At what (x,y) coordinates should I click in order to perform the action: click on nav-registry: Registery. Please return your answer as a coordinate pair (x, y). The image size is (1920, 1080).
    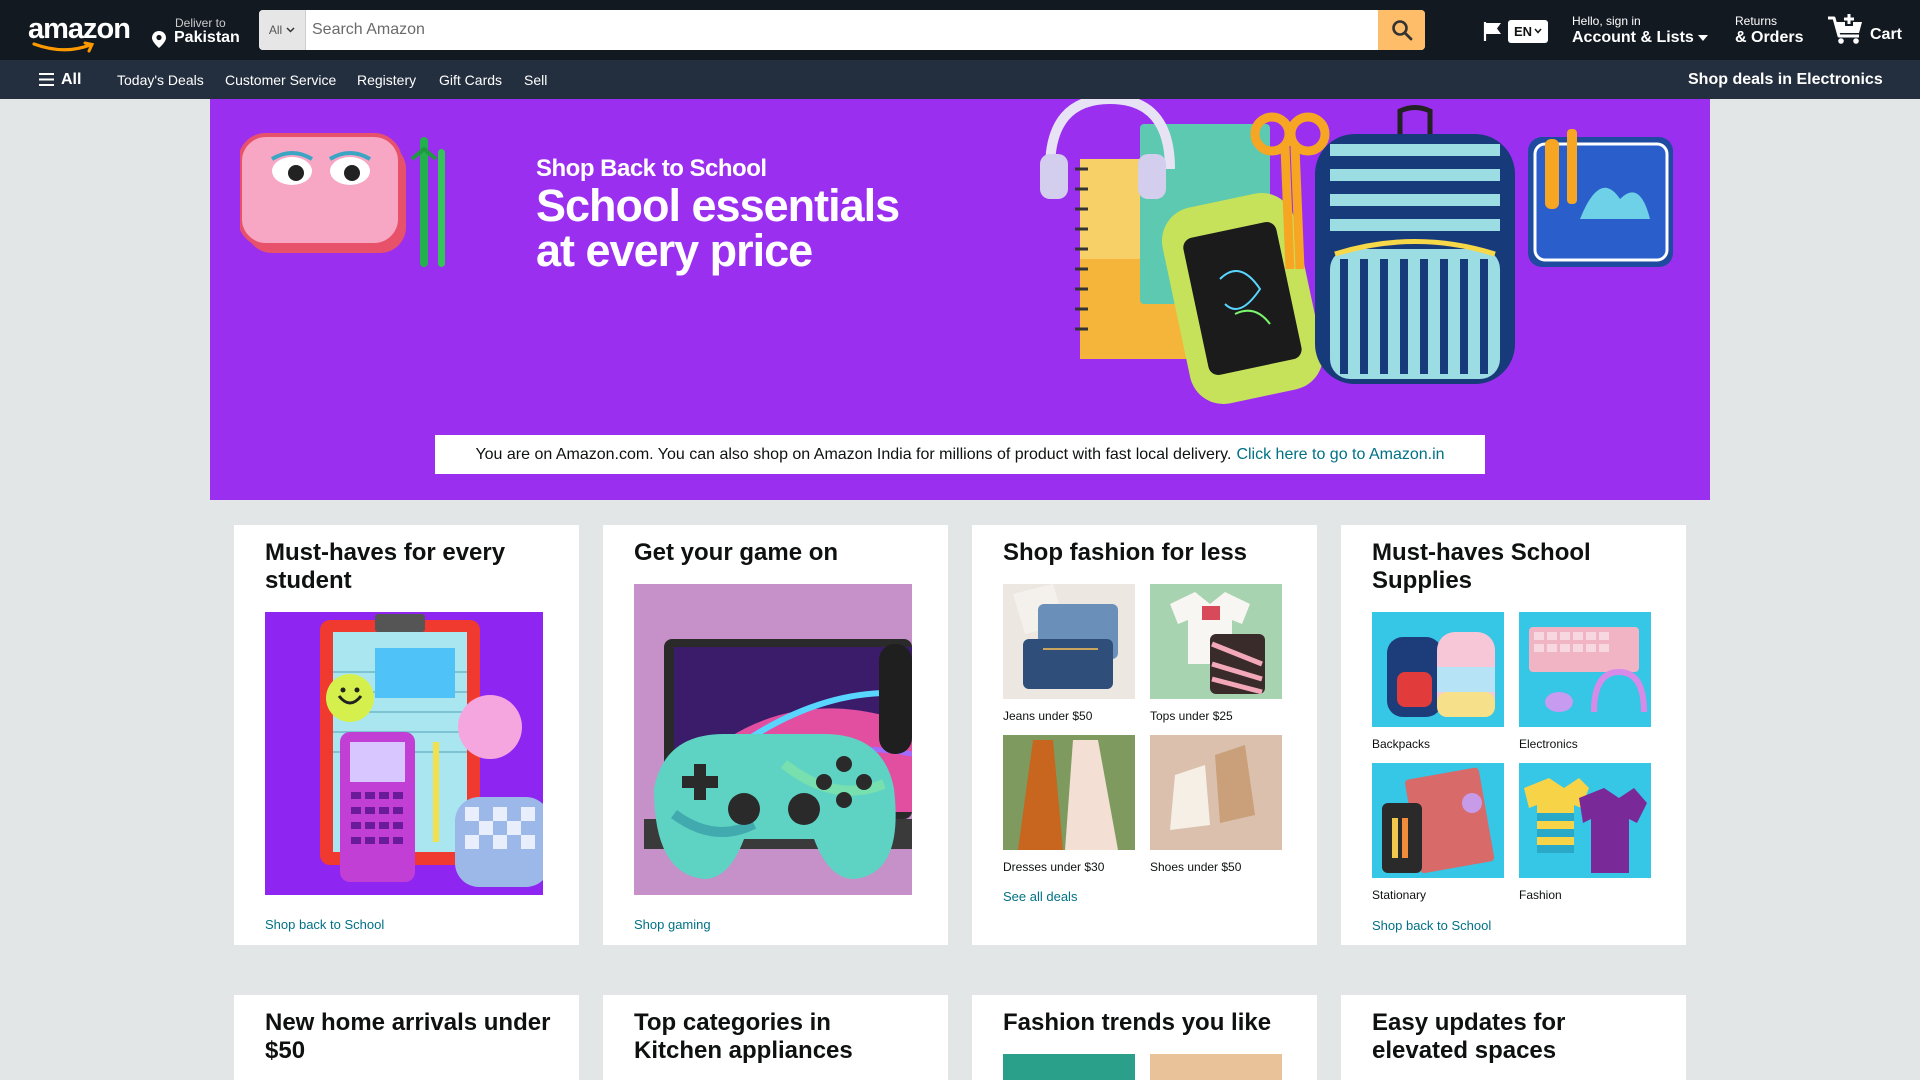
    Looking at the image, I should click on (386, 79).